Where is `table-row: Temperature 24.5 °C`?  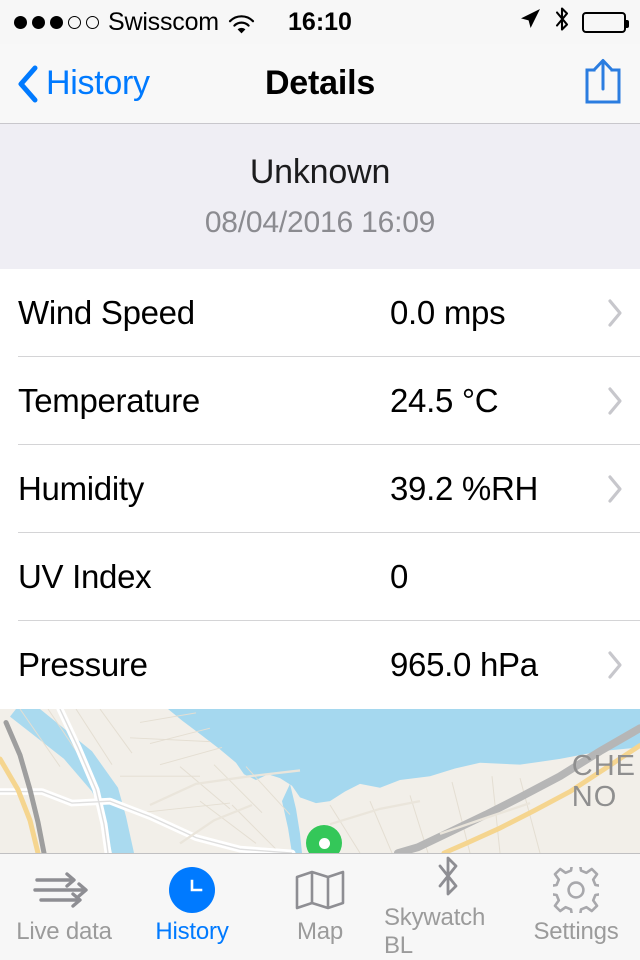 table-row: Temperature 24.5 °C is located at coordinates (320, 401).